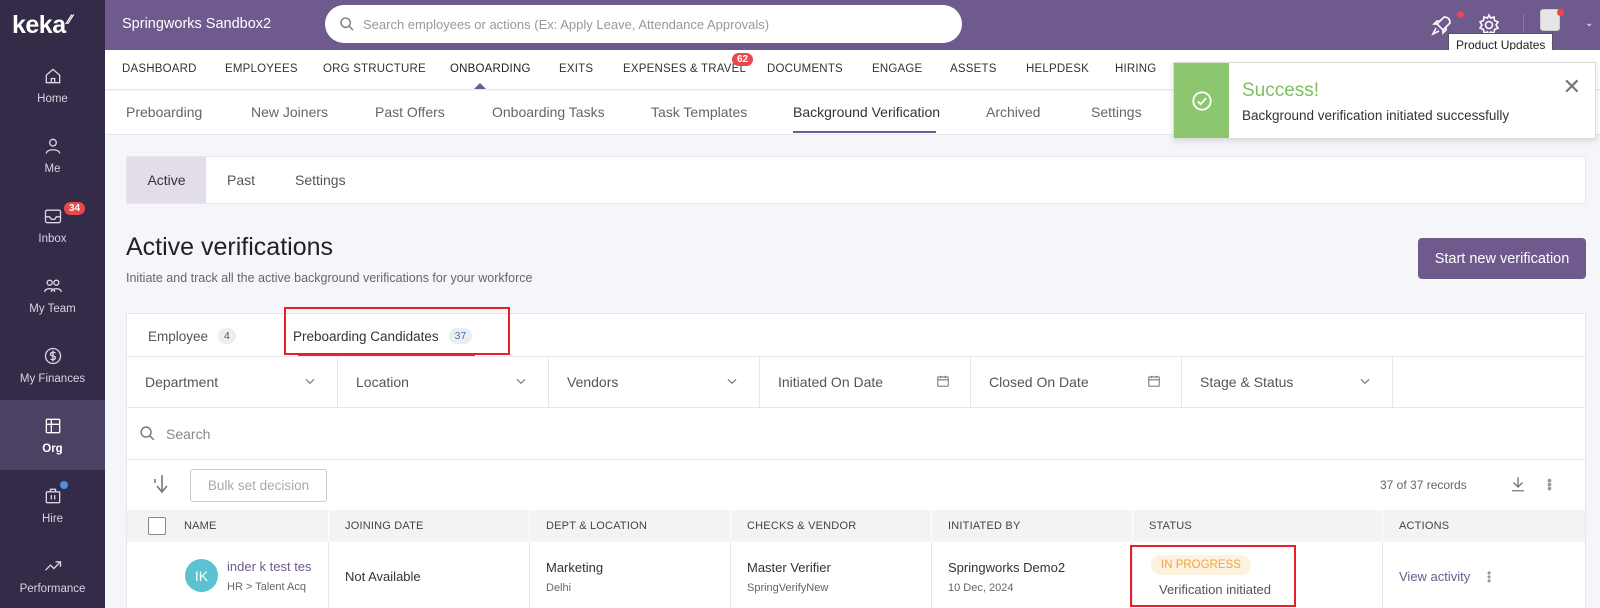 The image size is (1600, 608). I want to click on nav-onboarding: ONBOARDING, so click(490, 69).